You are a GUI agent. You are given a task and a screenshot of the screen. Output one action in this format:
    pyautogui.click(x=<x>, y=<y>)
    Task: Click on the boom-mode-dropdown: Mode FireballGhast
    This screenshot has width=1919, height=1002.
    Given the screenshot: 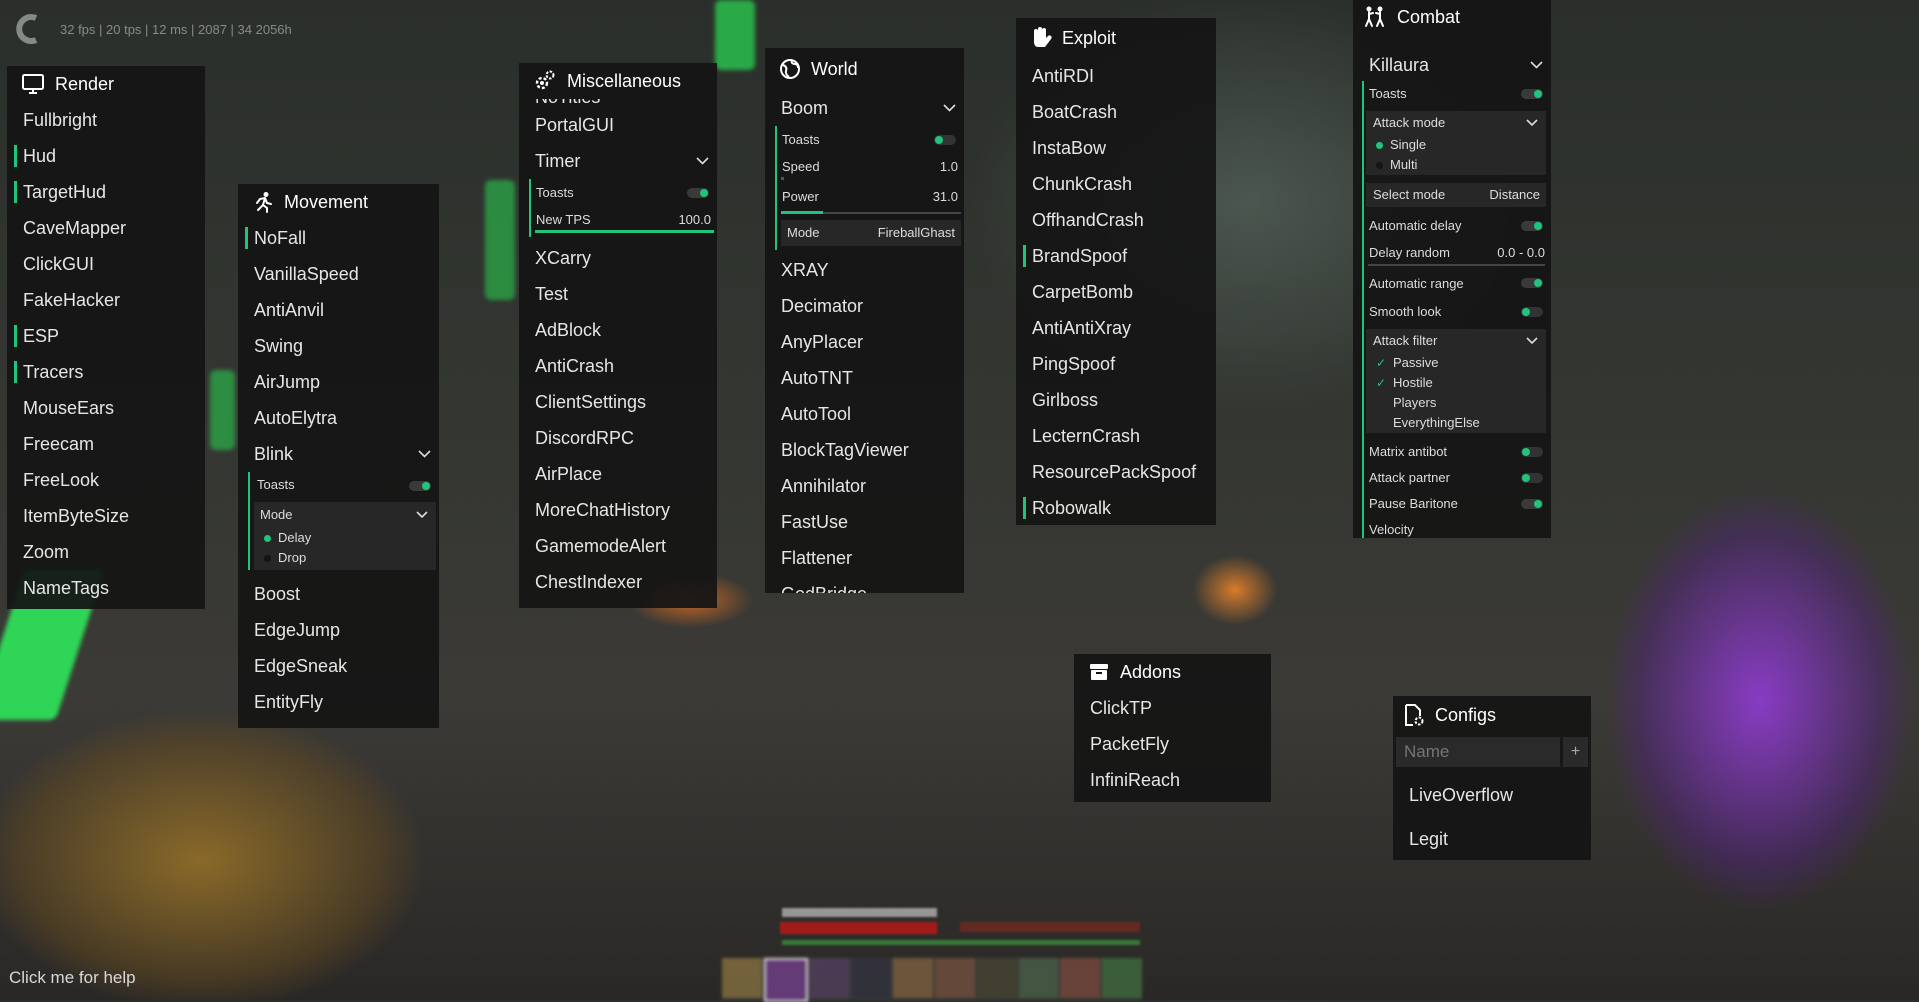 What is the action you would take?
    pyautogui.click(x=871, y=233)
    